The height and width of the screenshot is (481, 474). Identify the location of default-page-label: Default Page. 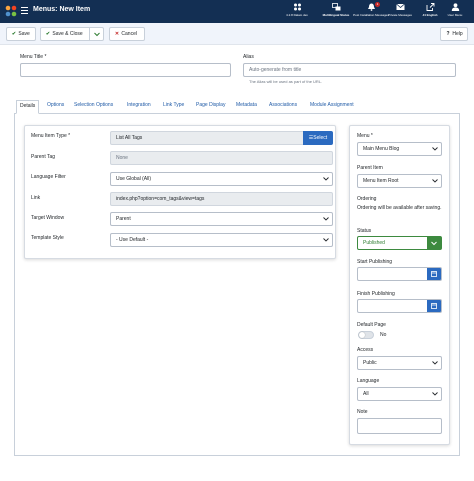
(371, 325).